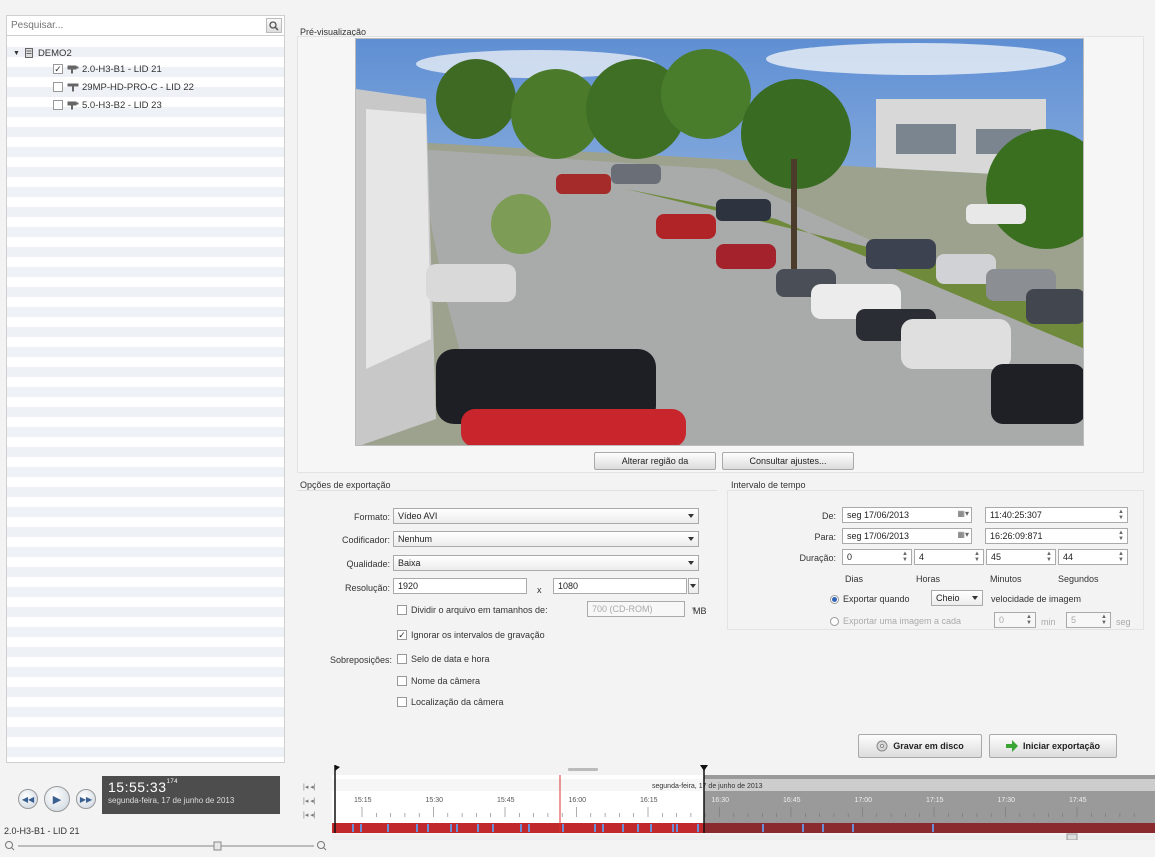 The width and height of the screenshot is (1155, 857). What do you see at coordinates (274, 25) in the screenshot?
I see `search-button` at bounding box center [274, 25].